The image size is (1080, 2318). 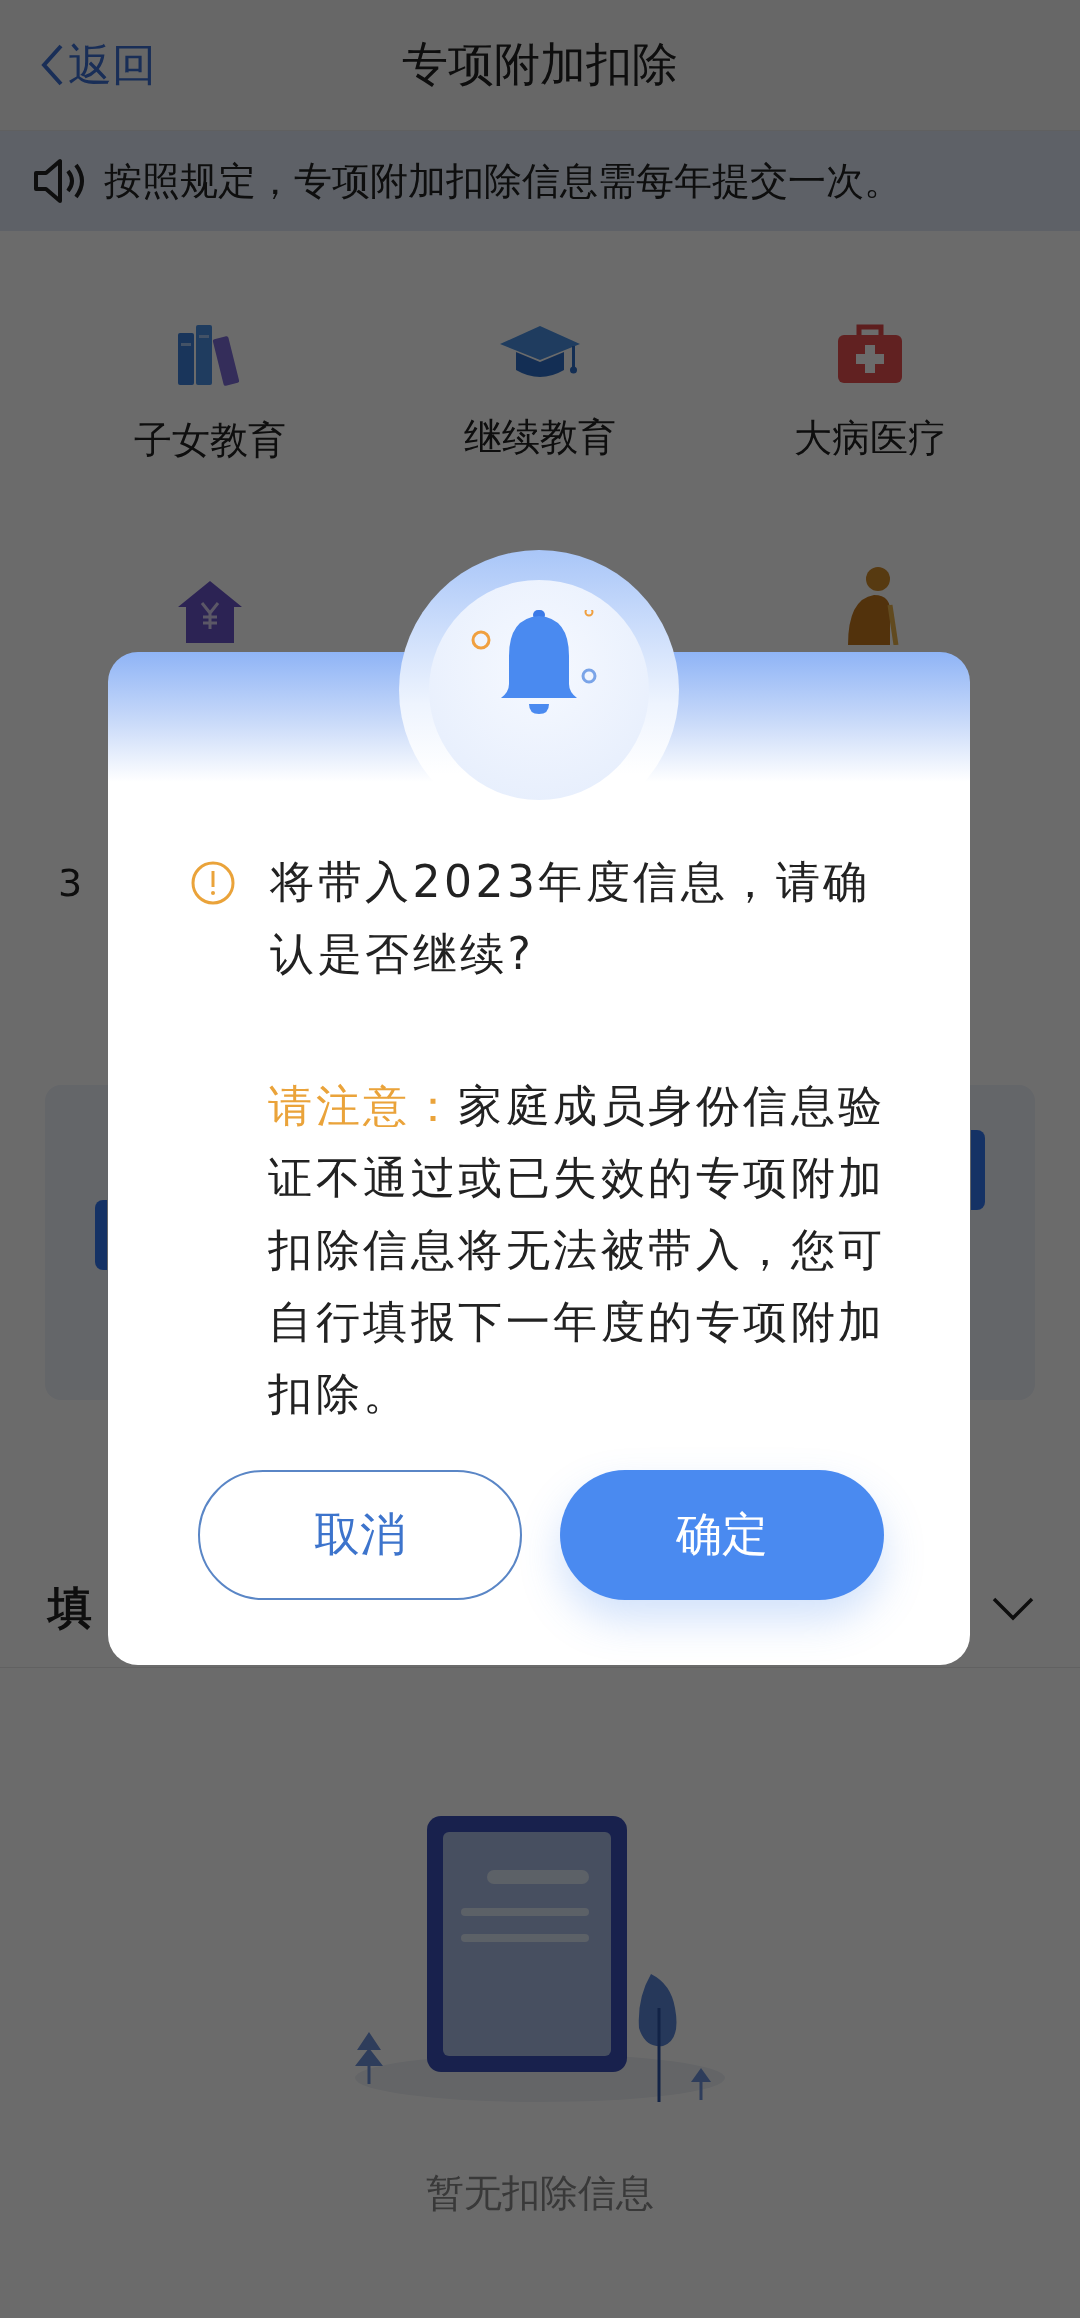 What do you see at coordinates (870, 438) in the screenshot?
I see `category-label: 大病医疗` at bounding box center [870, 438].